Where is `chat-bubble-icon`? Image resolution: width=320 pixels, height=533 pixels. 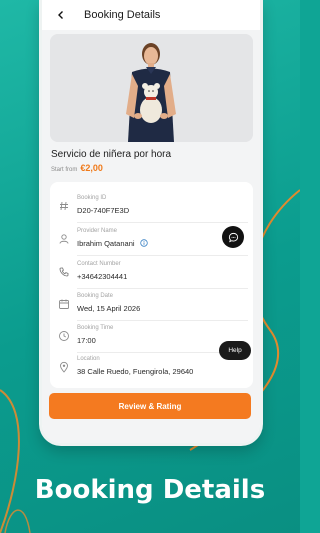
chat-bubble-icon is located at coordinates (233, 237).